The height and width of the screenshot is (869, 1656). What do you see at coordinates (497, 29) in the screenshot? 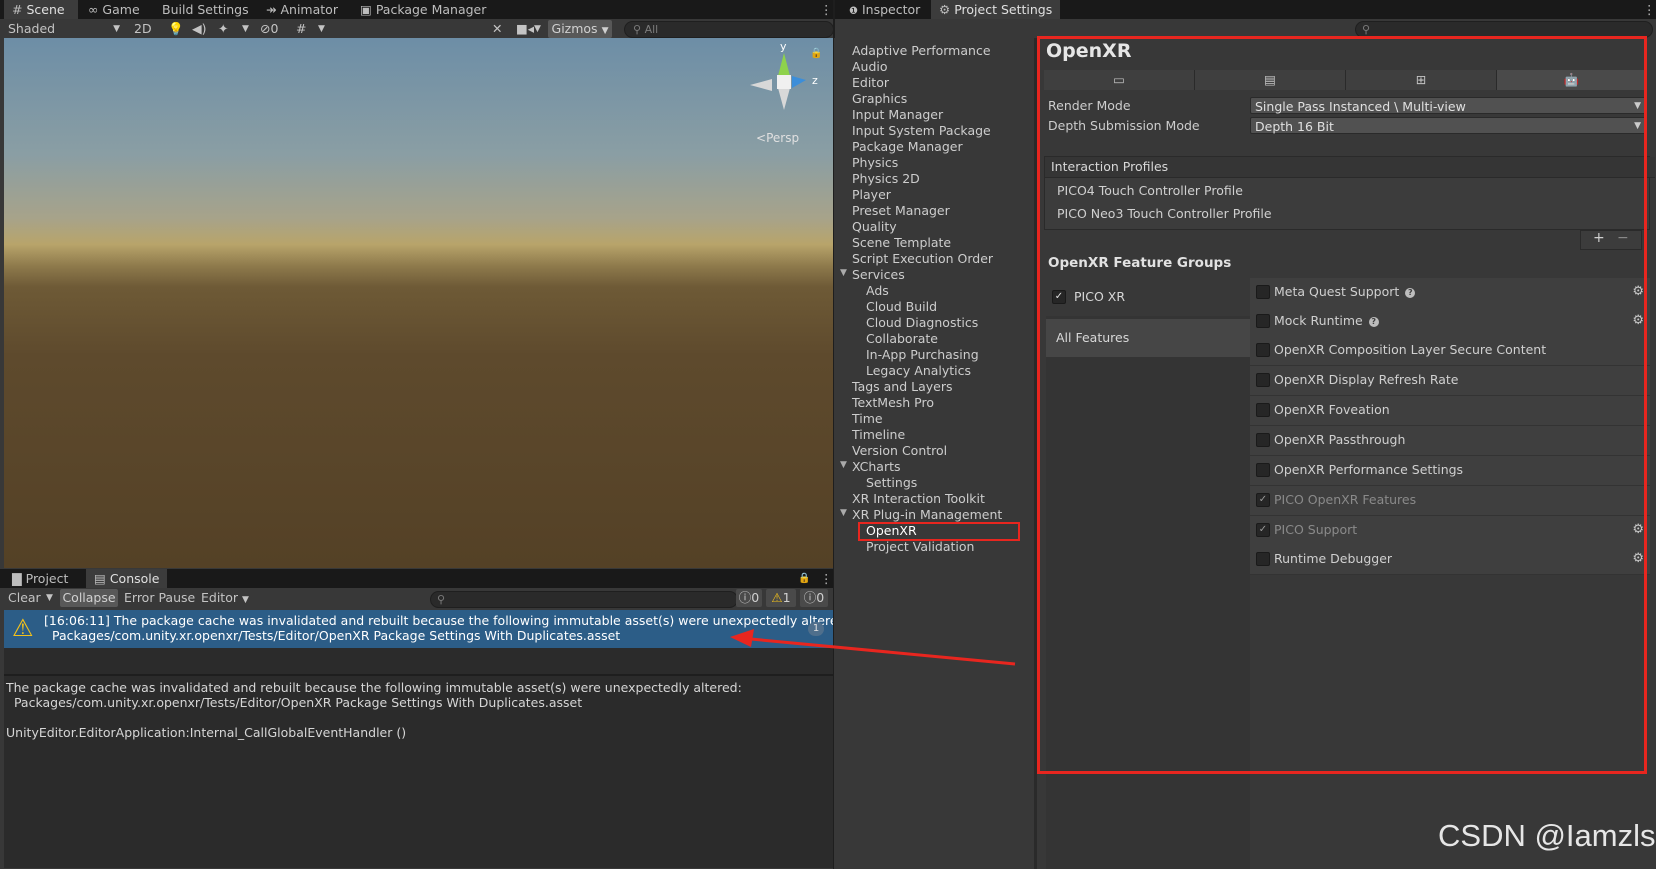
I see `tools-icon: ✕` at bounding box center [497, 29].